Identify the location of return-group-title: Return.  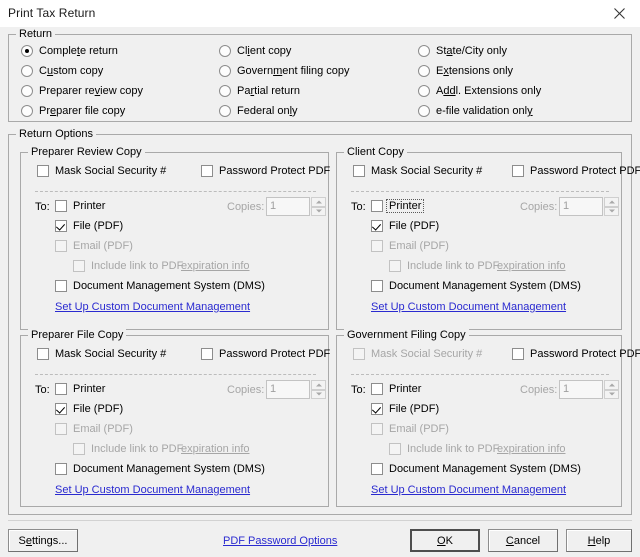
(36, 34).